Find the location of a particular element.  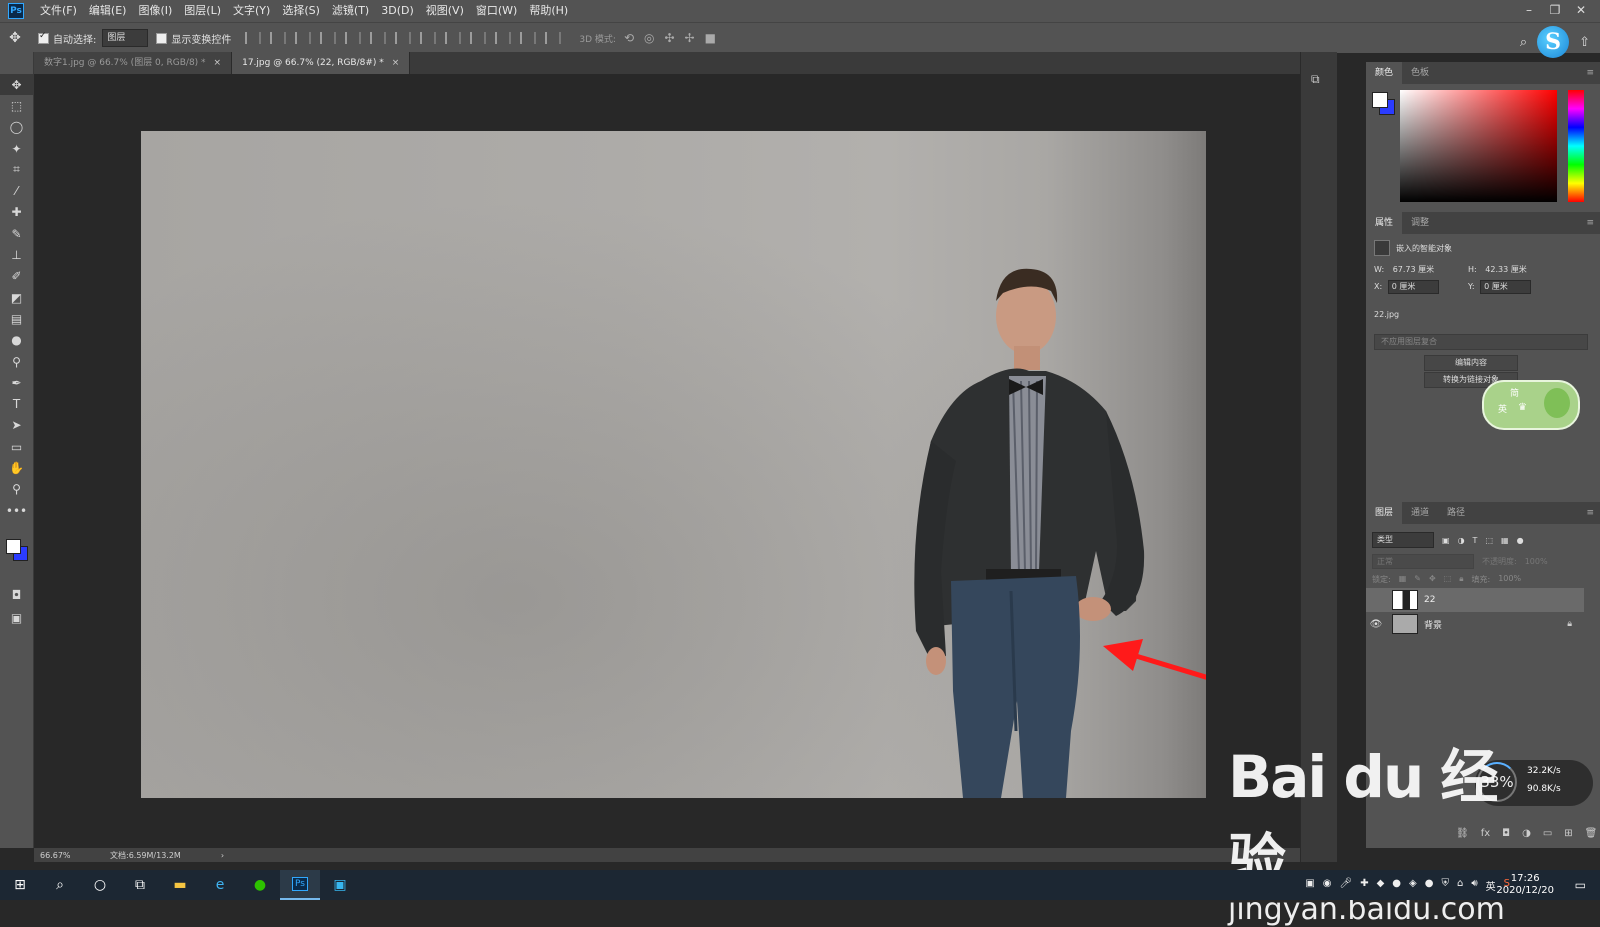

menu-view: 视图(V) is located at coordinates (445, 11).